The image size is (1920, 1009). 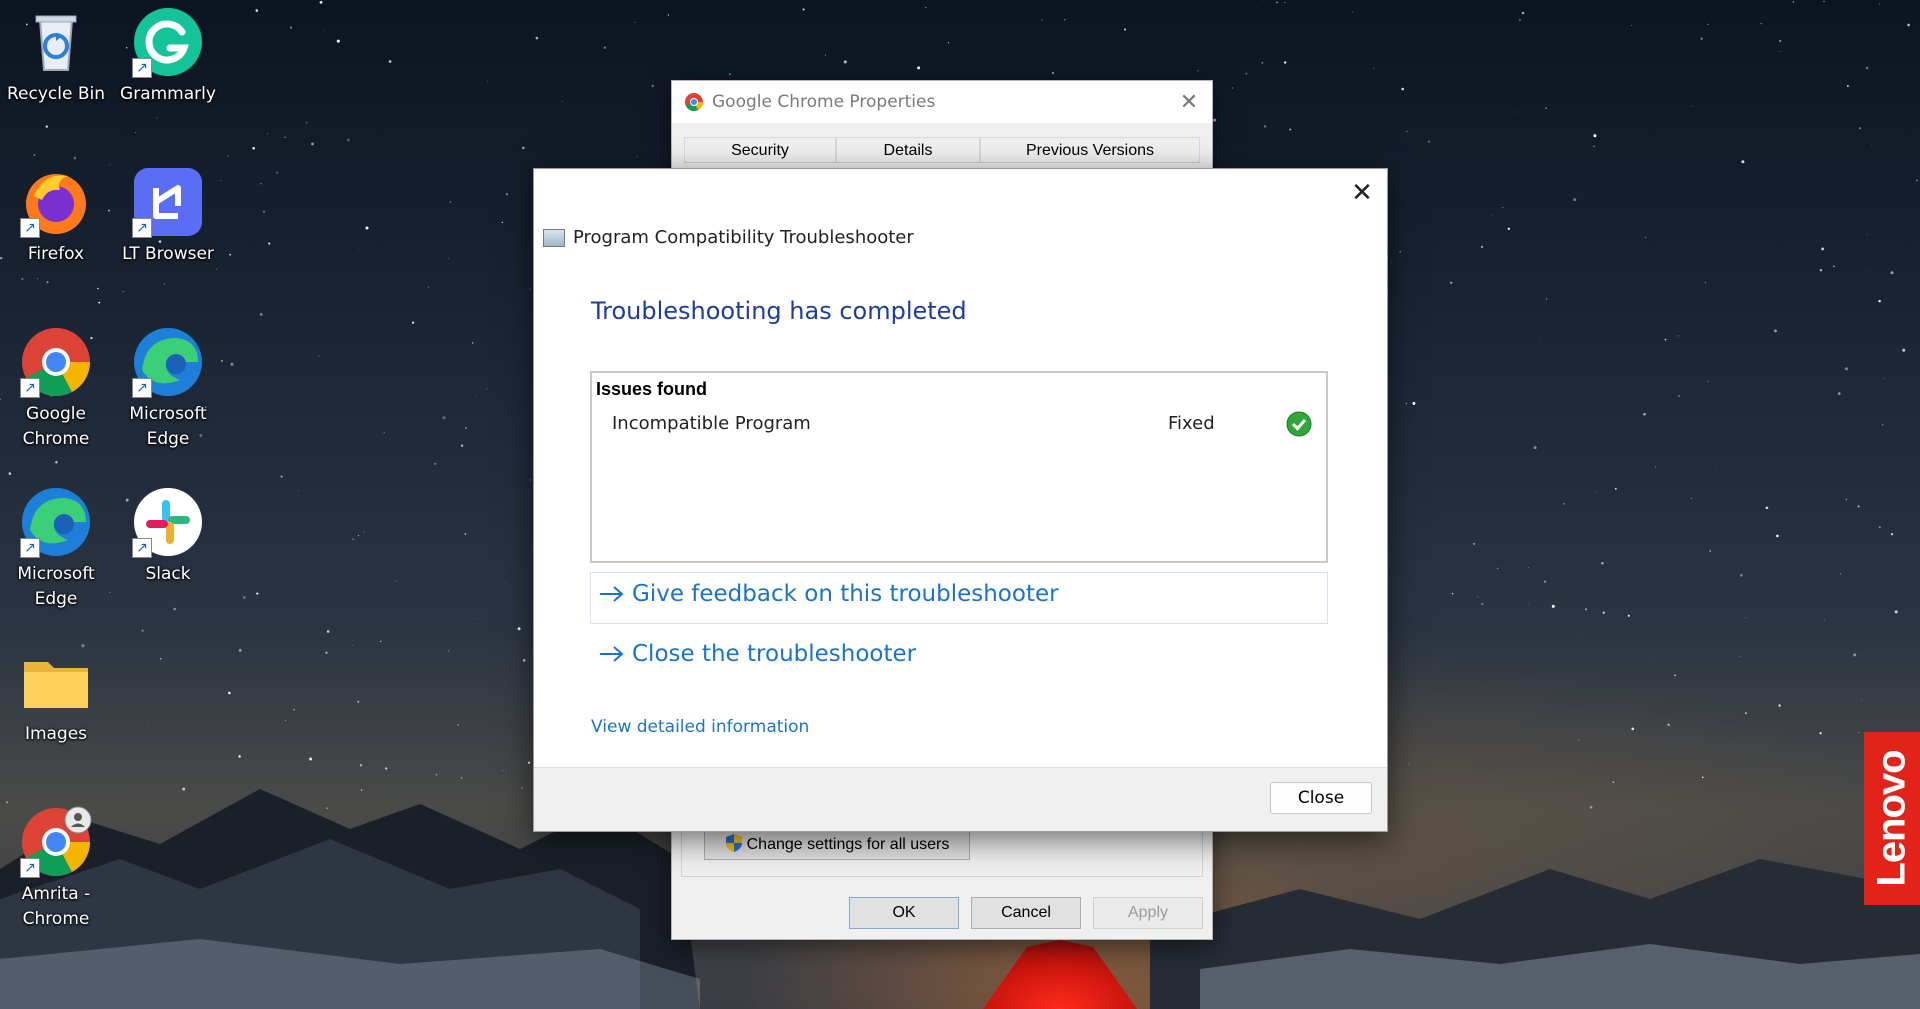 I want to click on desktop-icon-amrita-chrome: ↗ Amrita - Chrome, so click(x=56, y=869).